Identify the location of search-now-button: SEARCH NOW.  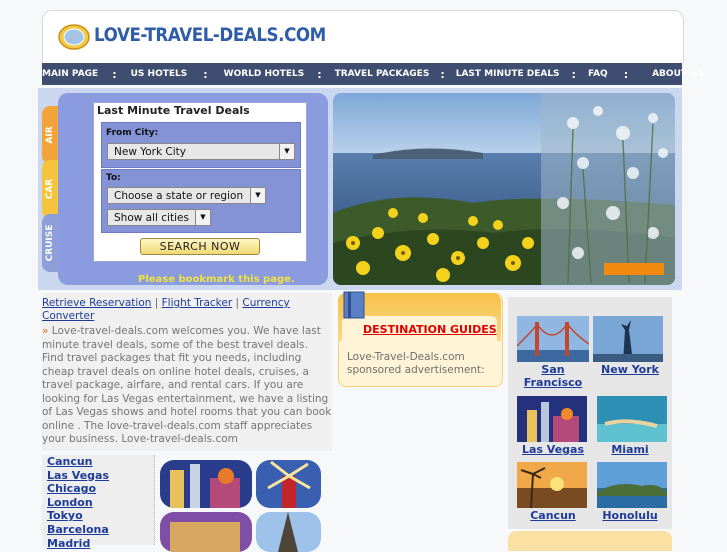
(200, 246).